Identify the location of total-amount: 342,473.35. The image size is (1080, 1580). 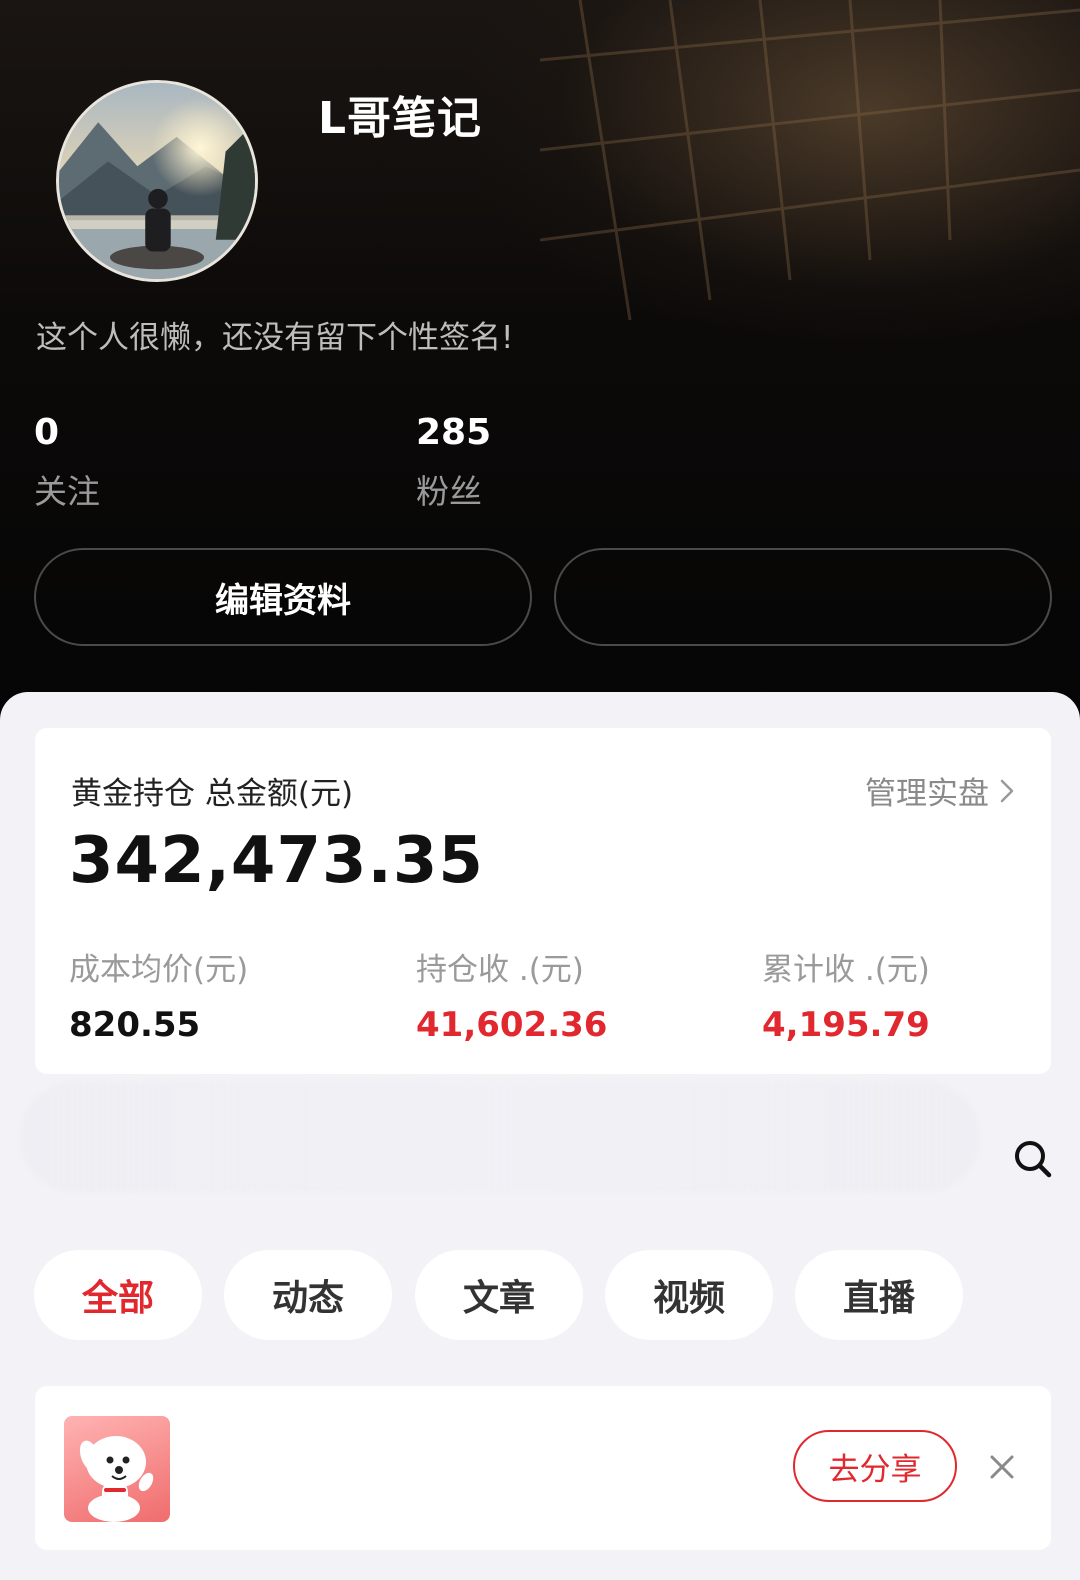
(276, 861).